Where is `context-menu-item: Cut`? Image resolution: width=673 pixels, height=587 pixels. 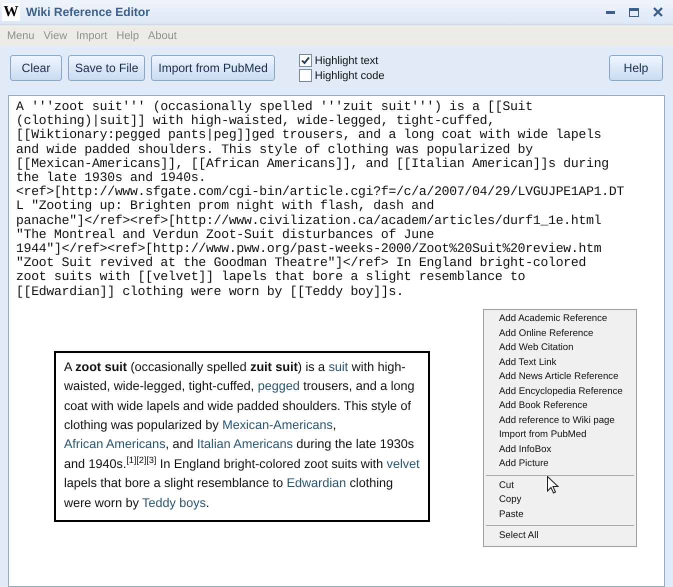 context-menu-item: Cut is located at coordinates (560, 485).